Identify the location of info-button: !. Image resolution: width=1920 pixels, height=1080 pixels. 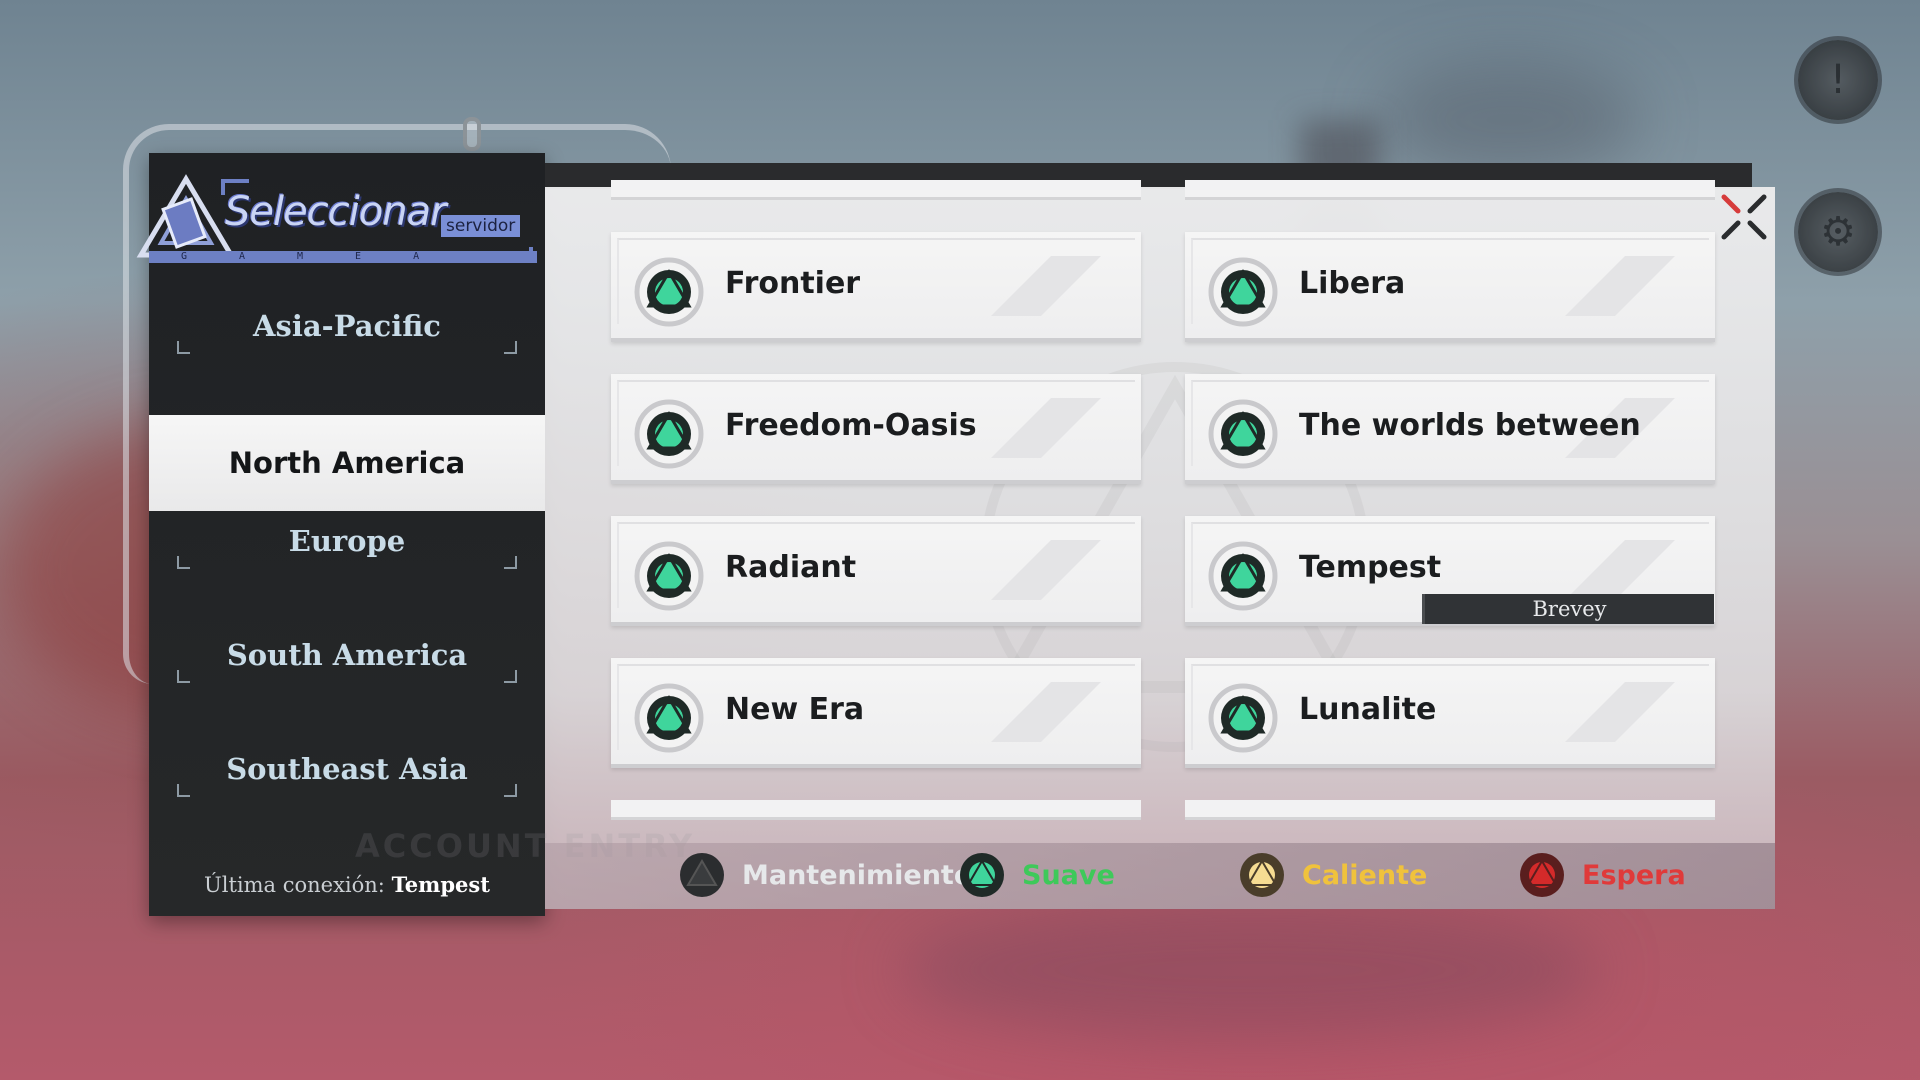
(1838, 80).